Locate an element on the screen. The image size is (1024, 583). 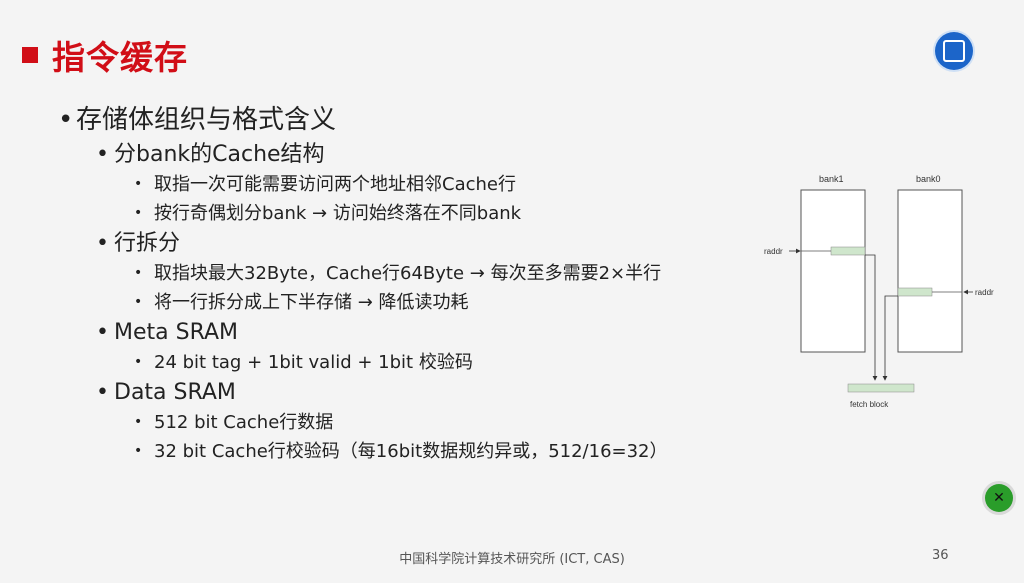
bank0-label: bank0 is located at coordinates (928, 179).